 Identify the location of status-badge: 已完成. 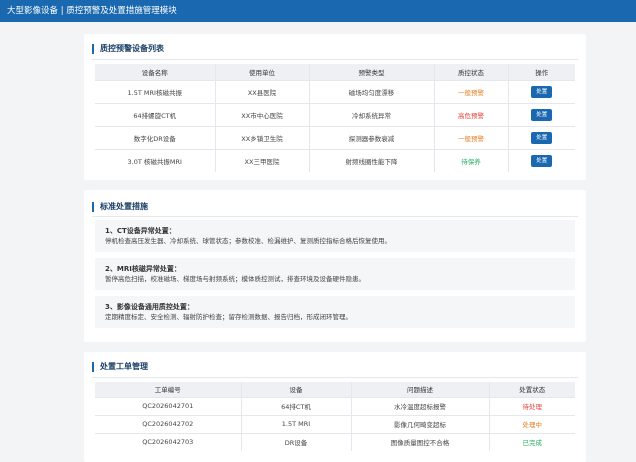
(531, 441).